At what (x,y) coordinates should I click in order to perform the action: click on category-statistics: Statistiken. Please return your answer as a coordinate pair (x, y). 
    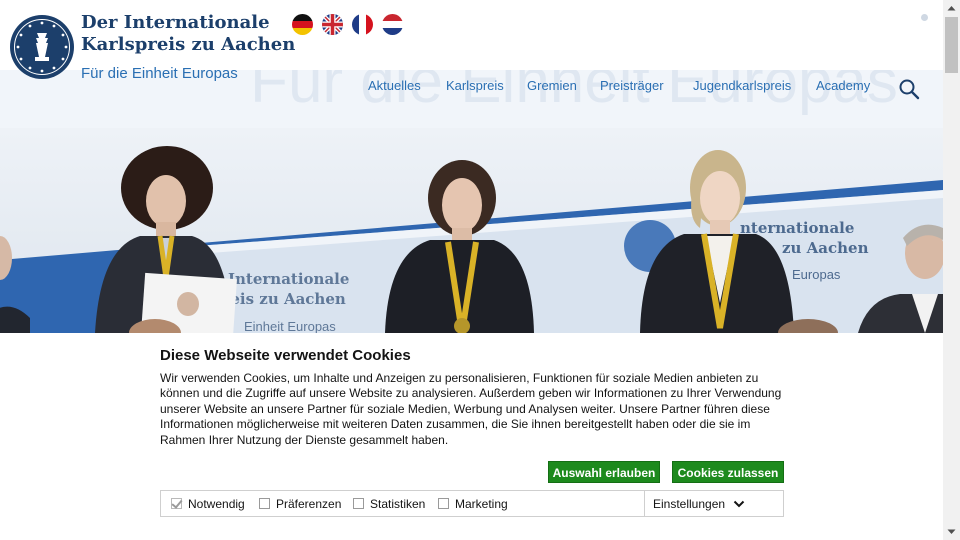
    Looking at the image, I should click on (389, 503).